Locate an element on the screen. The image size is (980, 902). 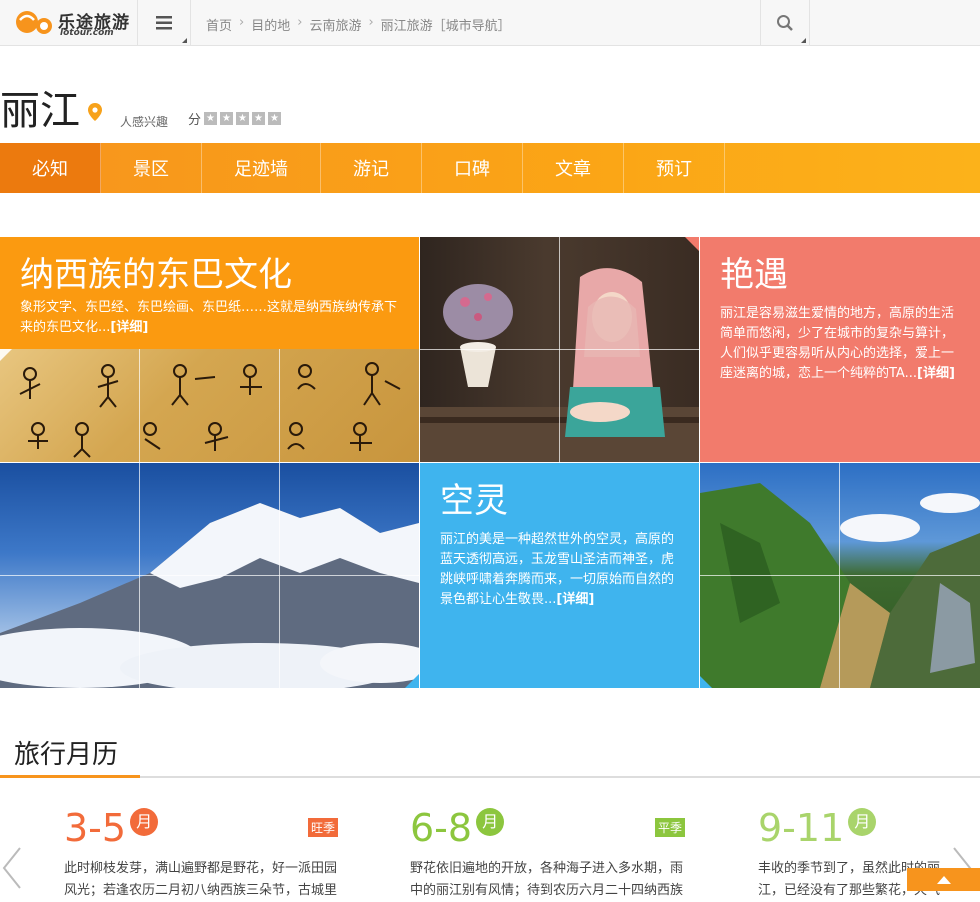
naxi-more-link: [详细] is located at coordinates (129, 327).